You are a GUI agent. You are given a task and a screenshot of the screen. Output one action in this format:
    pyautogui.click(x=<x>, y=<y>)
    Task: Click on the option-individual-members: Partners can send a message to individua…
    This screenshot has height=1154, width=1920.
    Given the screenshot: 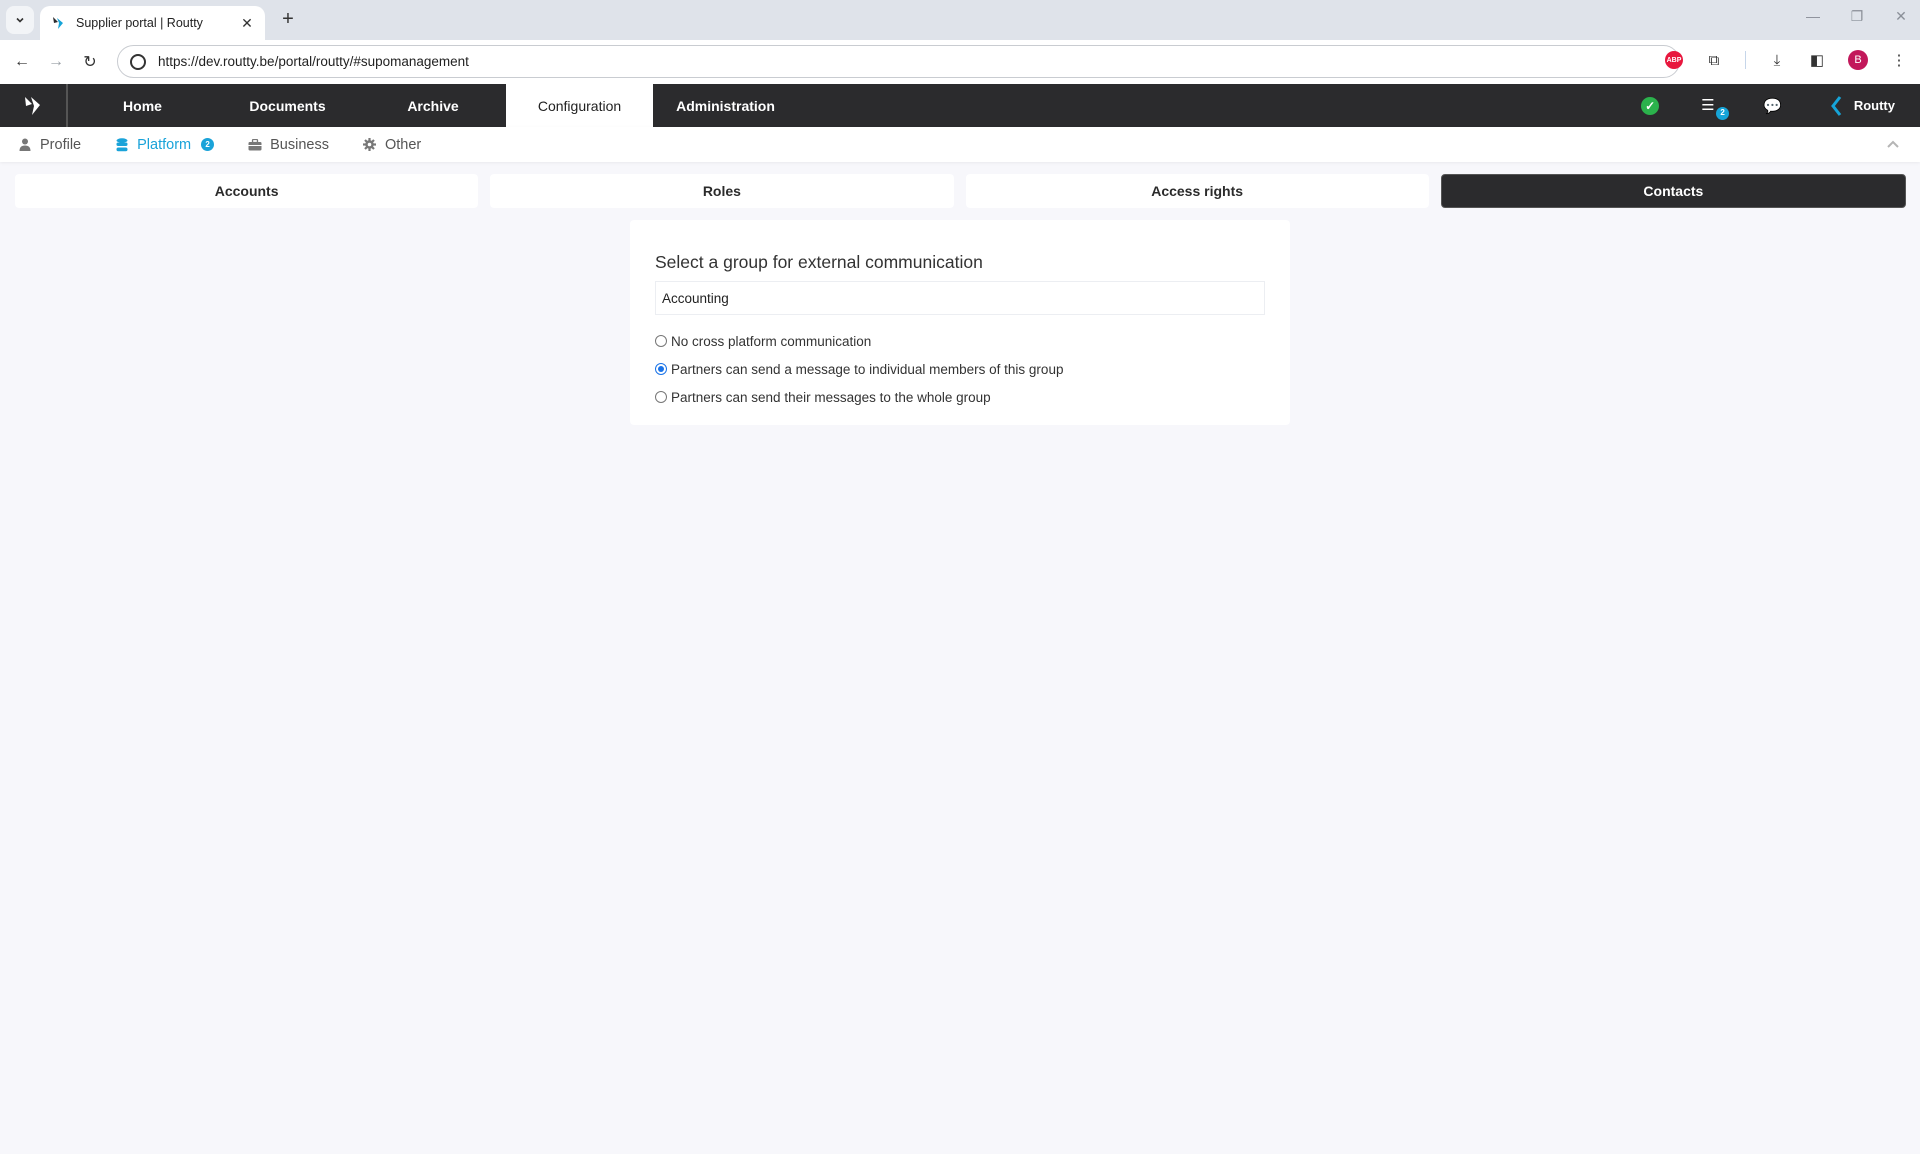 What is the action you would take?
    pyautogui.click(x=960, y=369)
    